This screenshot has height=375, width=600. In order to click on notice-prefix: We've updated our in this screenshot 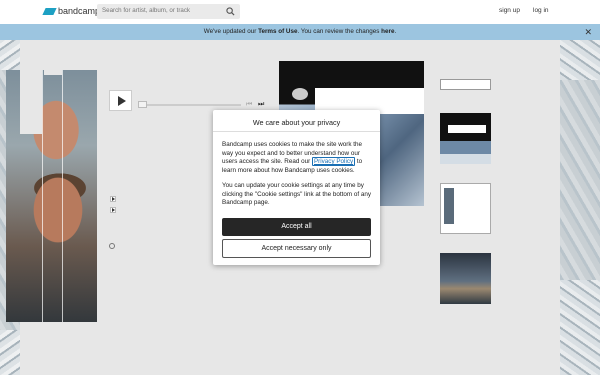, I will do `click(231, 31)`.